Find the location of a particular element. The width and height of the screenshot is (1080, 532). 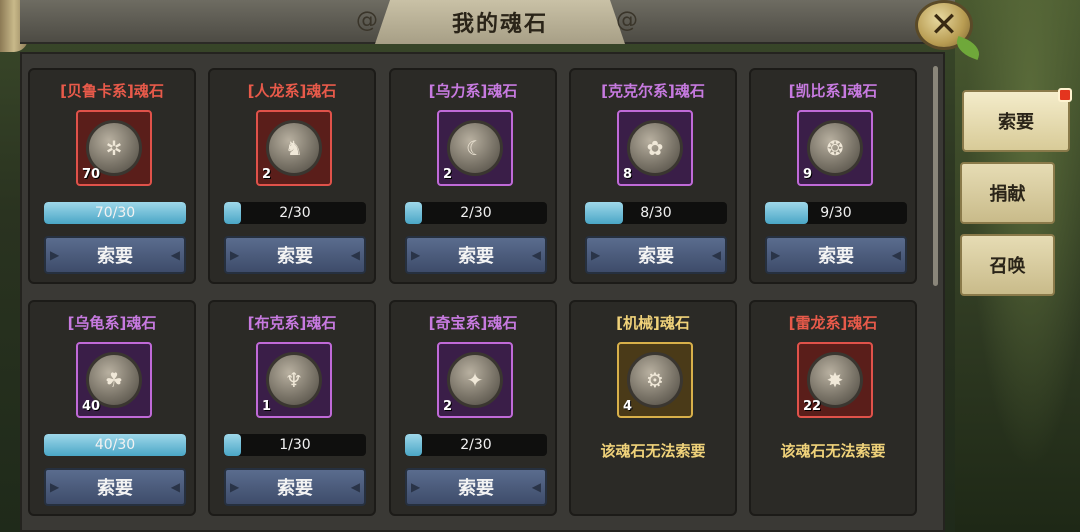

creature-icon: ❂ is located at coordinates (835, 148).